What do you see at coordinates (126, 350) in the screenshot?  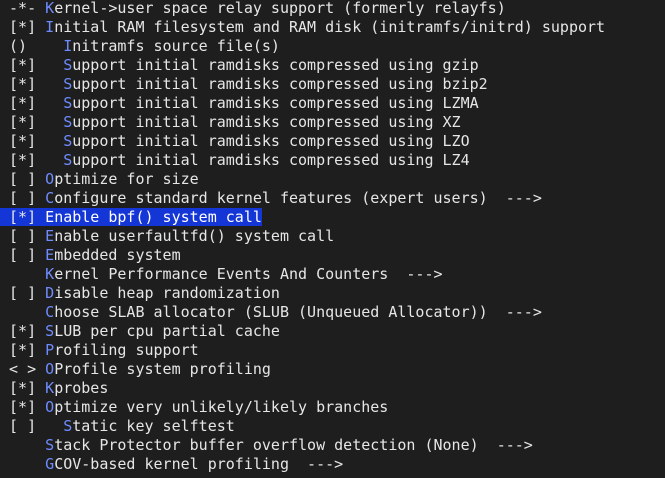 I see `item-label: rofiling support` at bounding box center [126, 350].